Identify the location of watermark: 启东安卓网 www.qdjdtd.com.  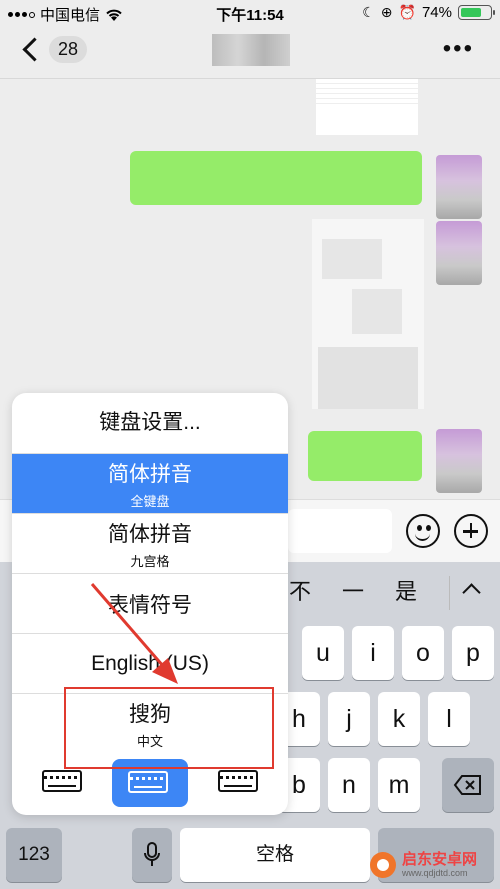
(423, 865).